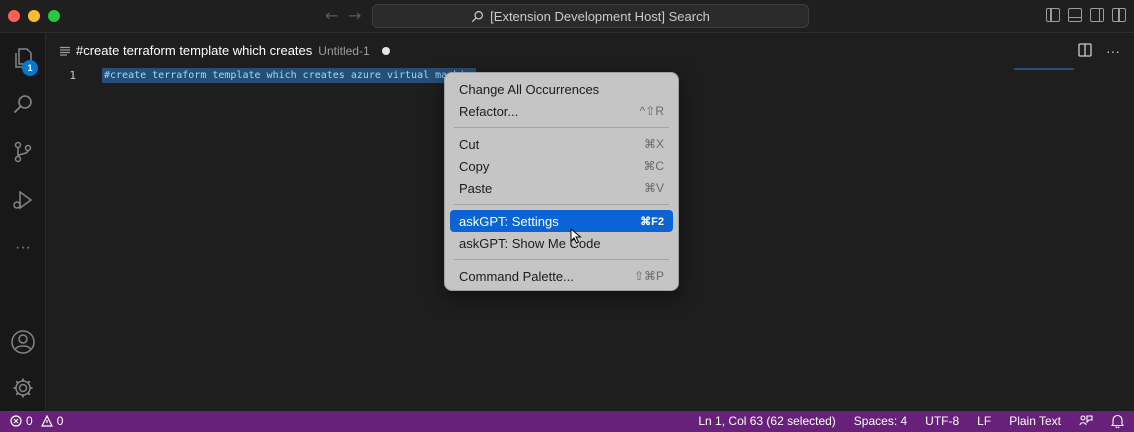 The width and height of the screenshot is (1134, 432). I want to click on warning-count: 0, so click(60, 421).